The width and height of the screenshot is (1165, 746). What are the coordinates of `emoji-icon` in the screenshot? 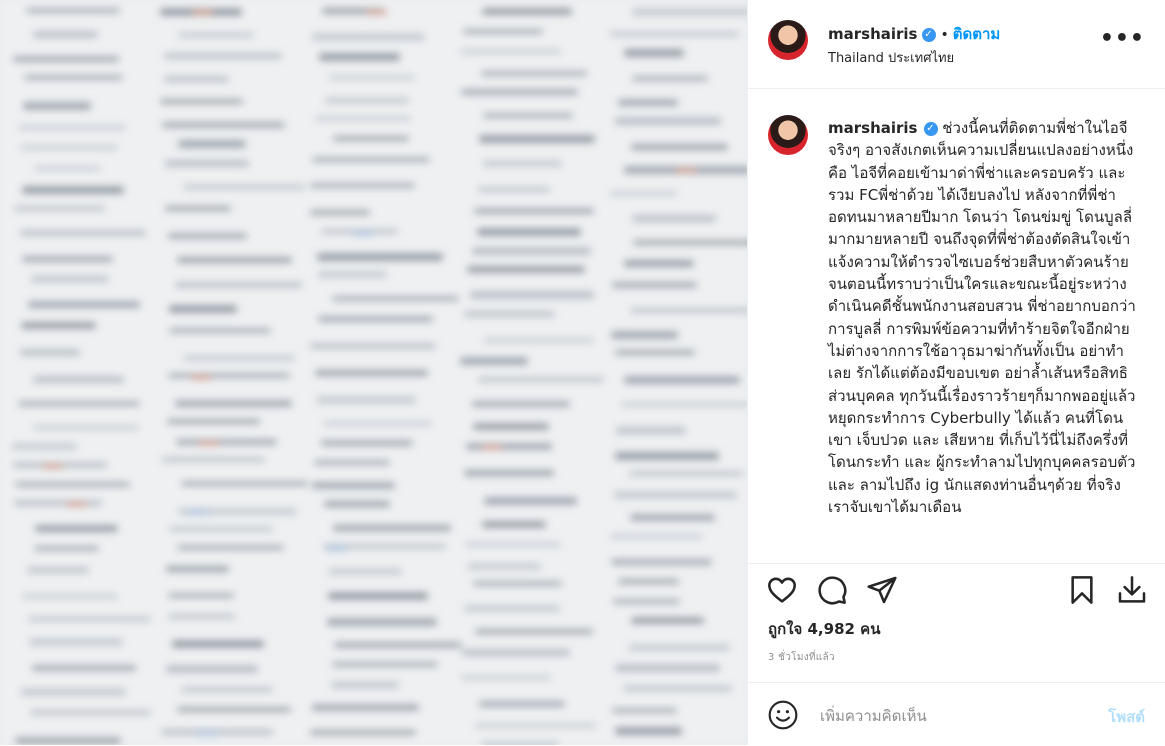 It's located at (783, 715).